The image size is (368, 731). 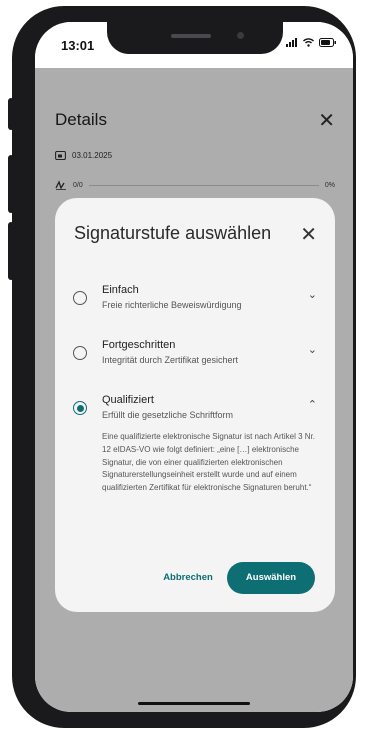 I want to click on front-camera, so click(x=240, y=35).